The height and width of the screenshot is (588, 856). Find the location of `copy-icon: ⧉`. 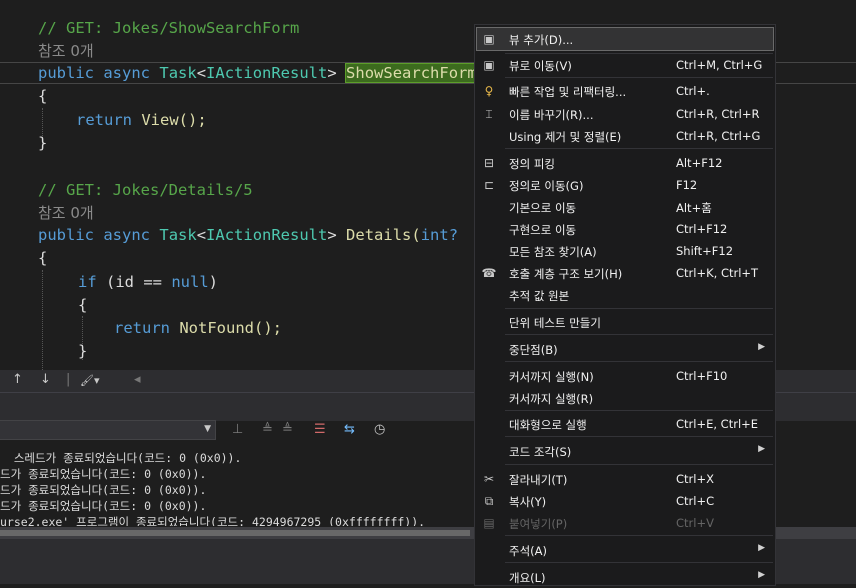

copy-icon: ⧉ is located at coordinates (489, 501).